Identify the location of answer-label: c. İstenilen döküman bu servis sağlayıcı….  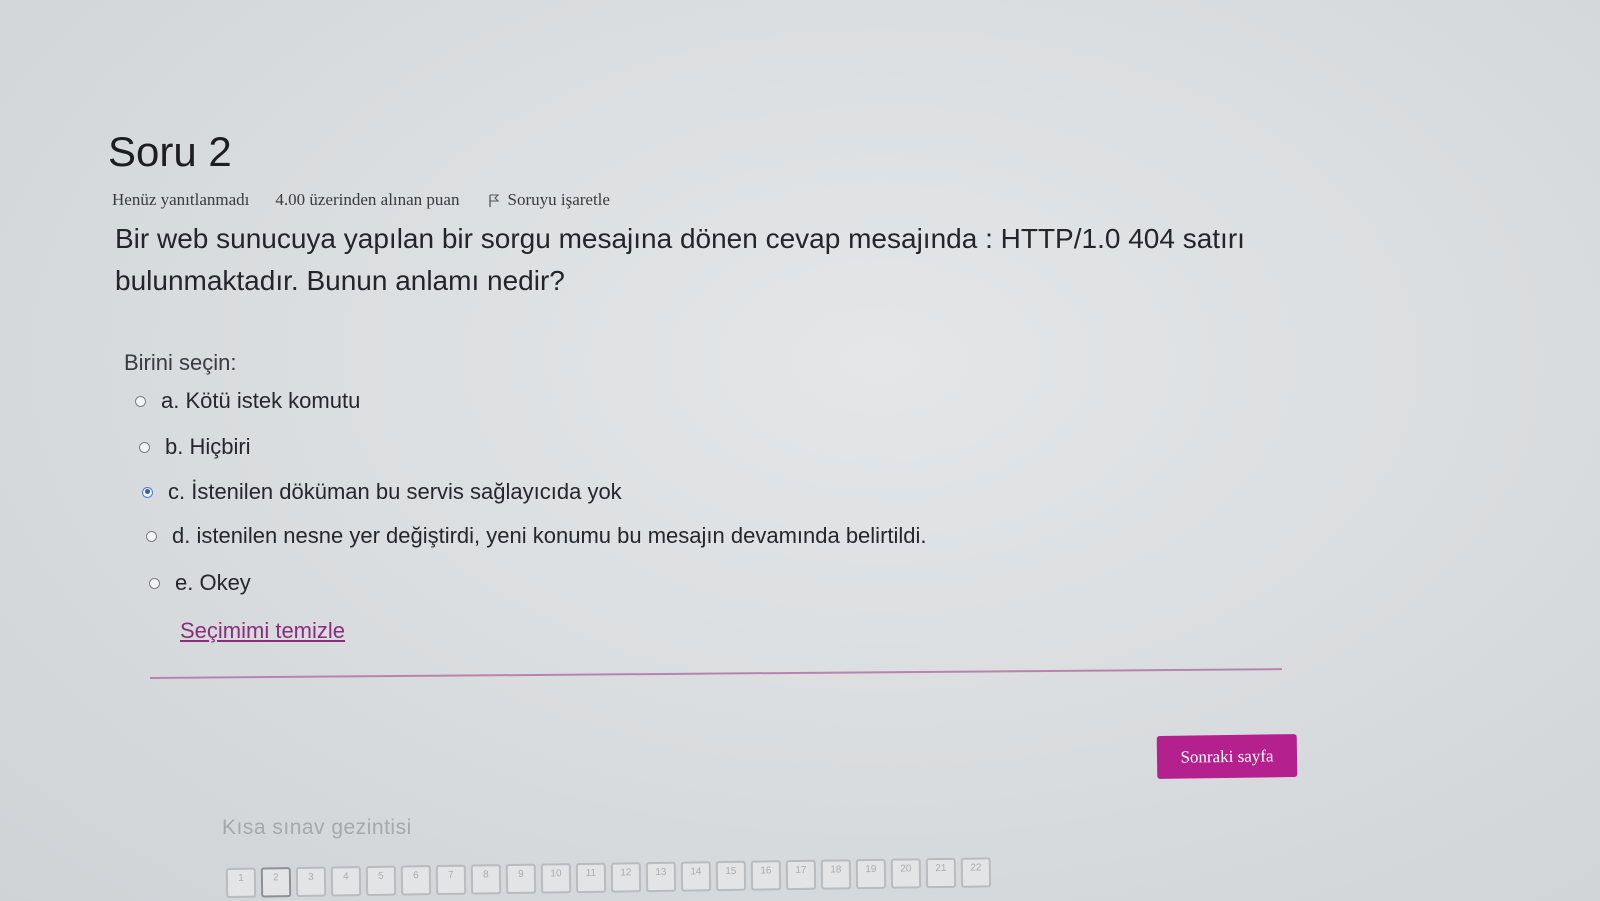
(395, 491).